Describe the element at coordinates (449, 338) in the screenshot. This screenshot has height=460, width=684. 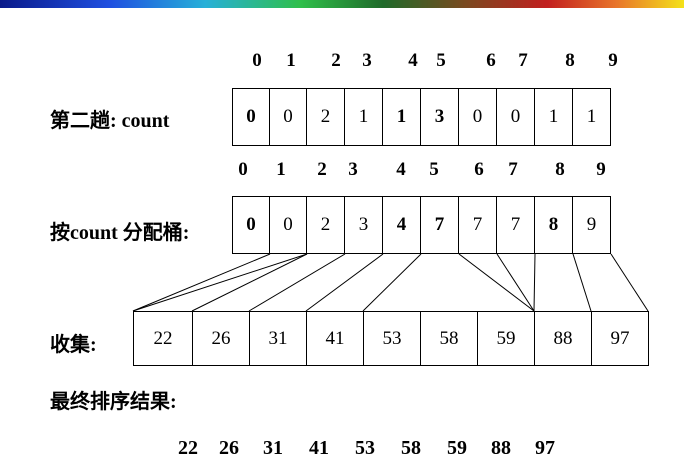
I see `collect-cell: 58` at that location.